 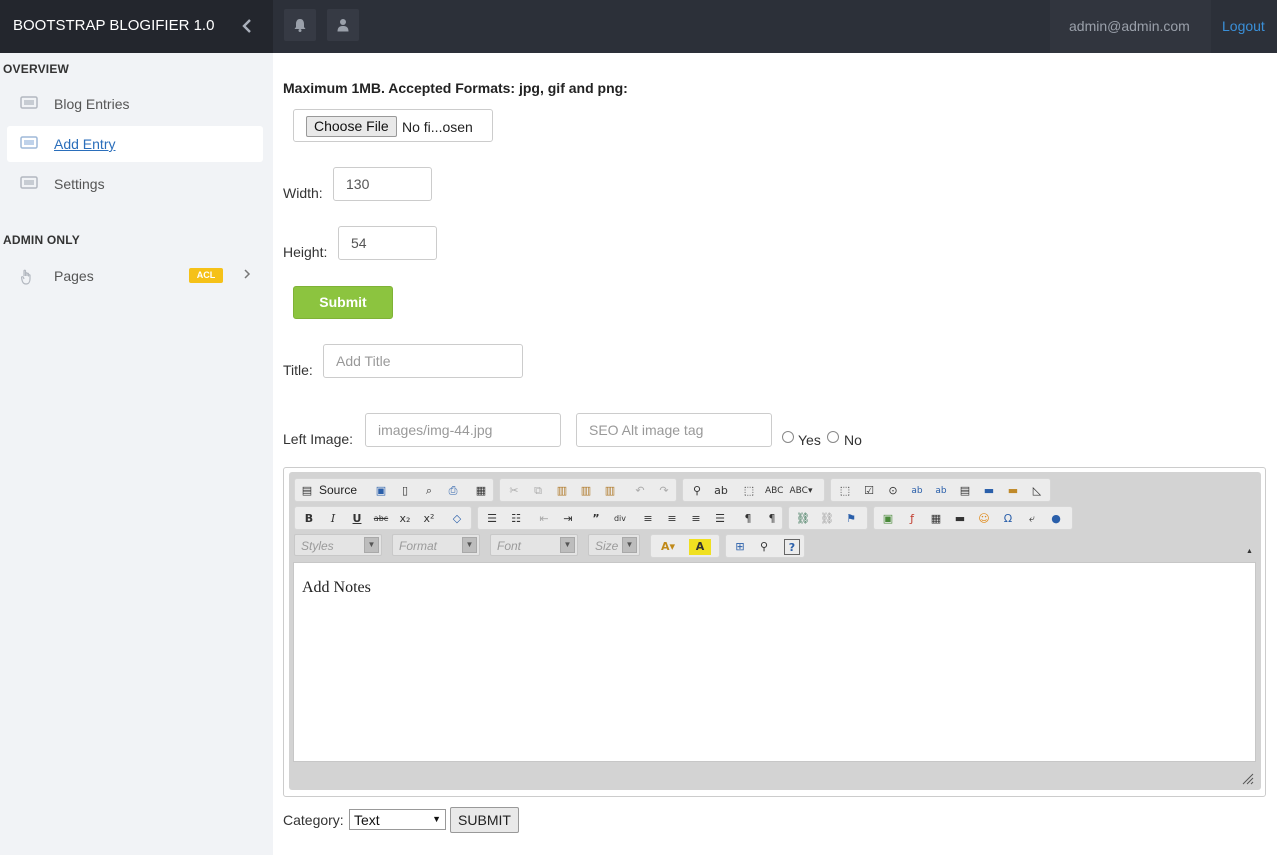 I want to click on source-button: Source, so click(x=338, y=490).